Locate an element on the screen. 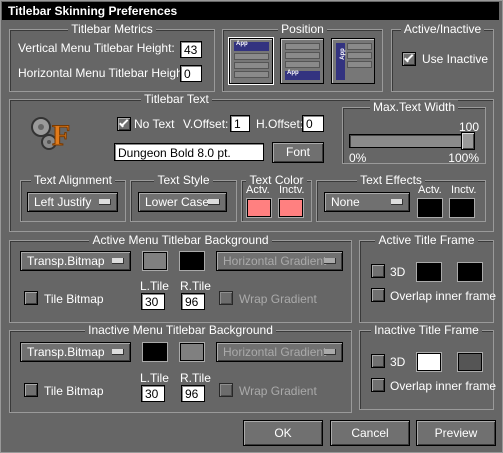  text-color-inactive-swatch is located at coordinates (291, 208).